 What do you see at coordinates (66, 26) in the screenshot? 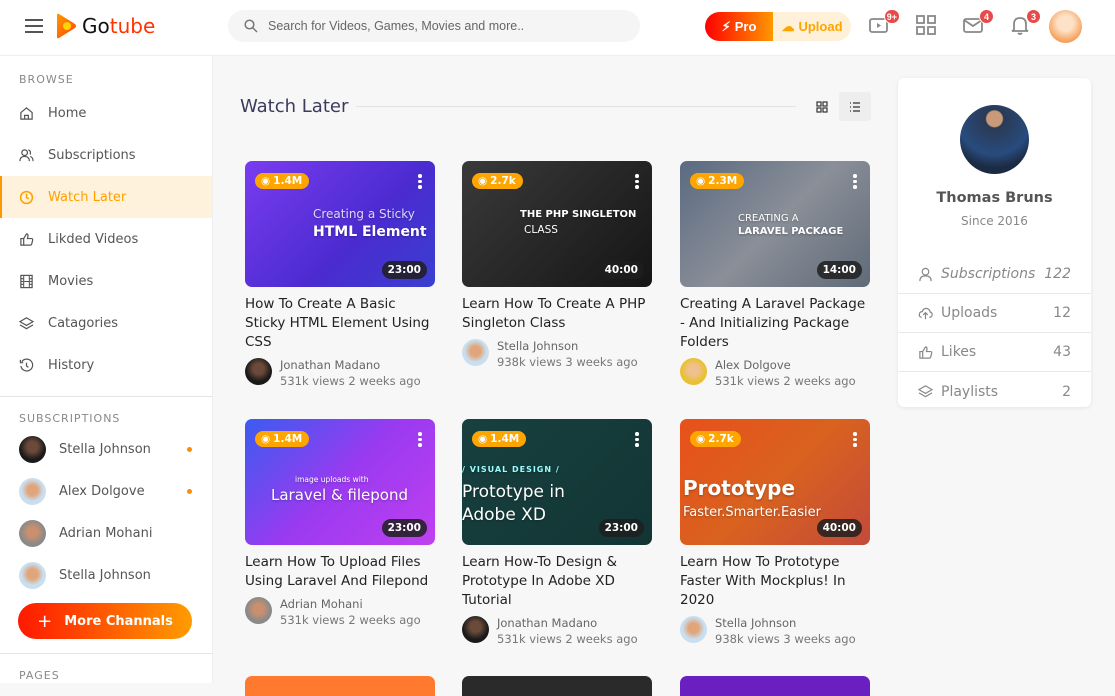
I see `logo-play-icon` at bounding box center [66, 26].